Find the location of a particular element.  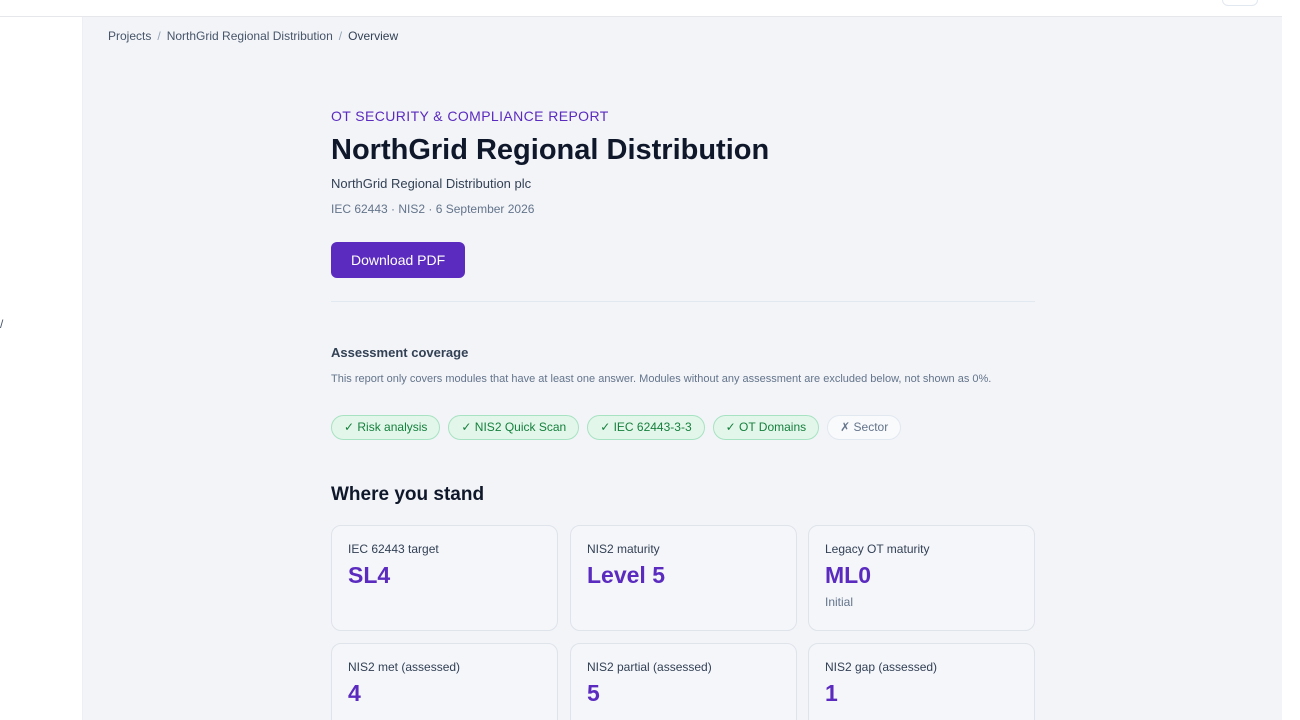

top-bar is located at coordinates (641, 8).